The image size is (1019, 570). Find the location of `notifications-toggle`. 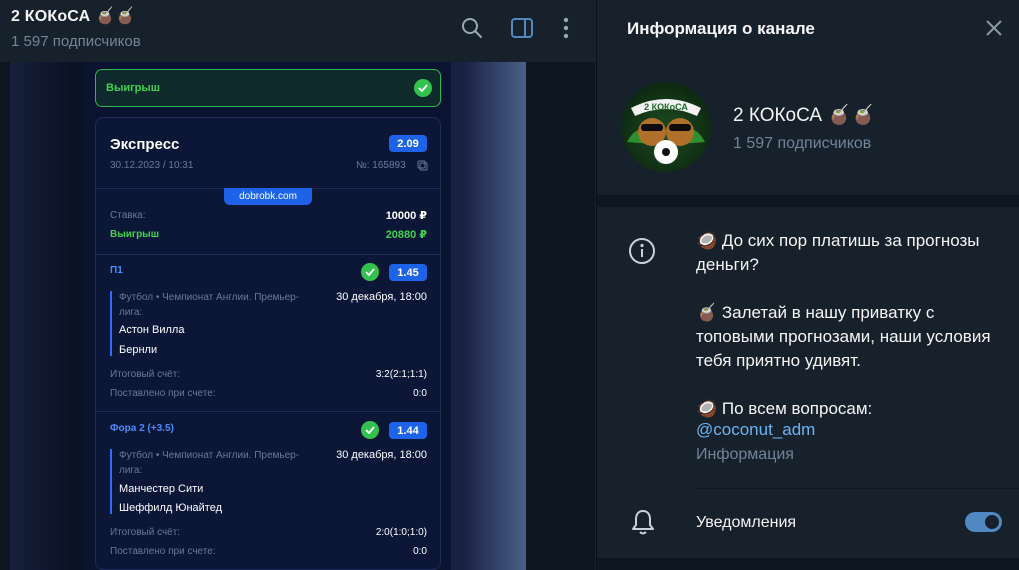

notifications-toggle is located at coordinates (983, 522).